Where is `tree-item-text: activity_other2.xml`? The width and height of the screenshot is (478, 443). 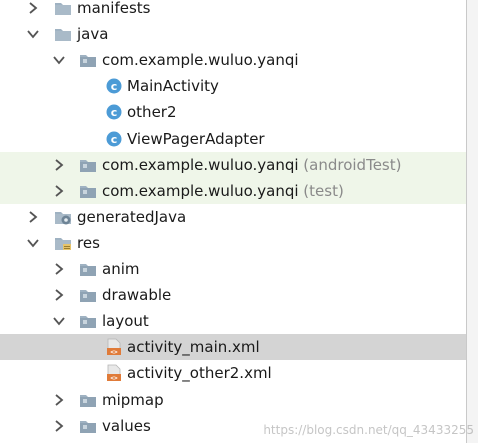
tree-item-text: activity_other2.xml is located at coordinates (199, 373).